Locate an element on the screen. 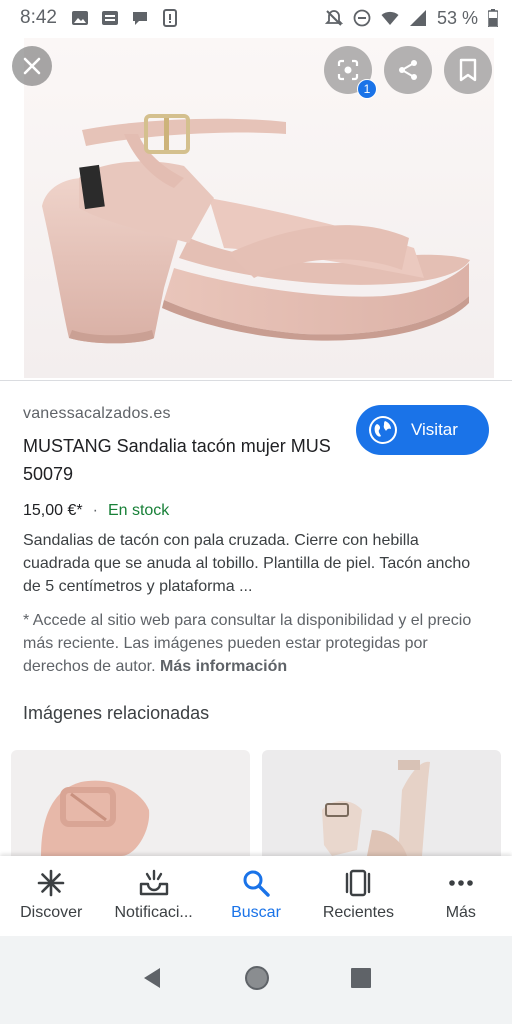  close-button is located at coordinates (32, 66).